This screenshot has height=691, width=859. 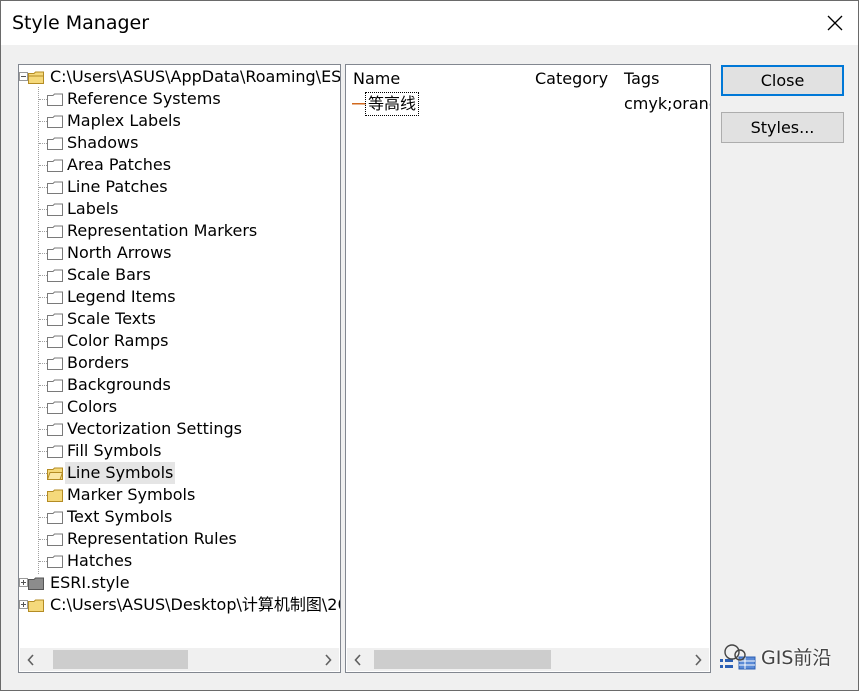 What do you see at coordinates (667, 103) in the screenshot?
I see `symbol-tags: cmyk;orange` at bounding box center [667, 103].